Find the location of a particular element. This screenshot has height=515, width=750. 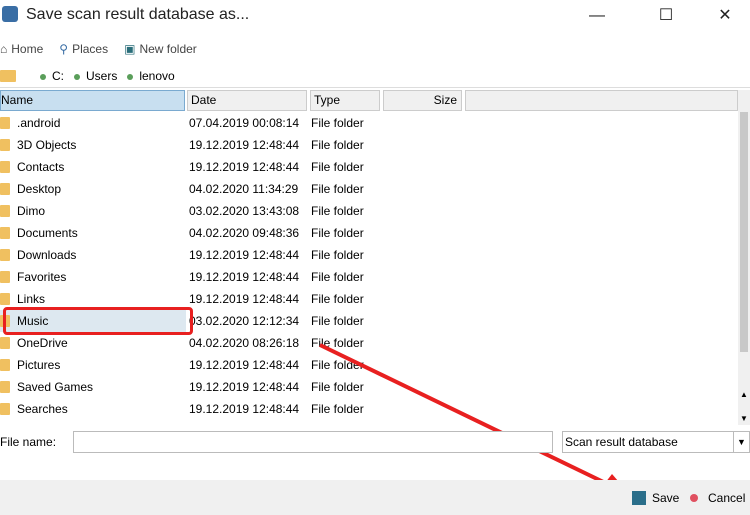

save-icon is located at coordinates (639, 498).